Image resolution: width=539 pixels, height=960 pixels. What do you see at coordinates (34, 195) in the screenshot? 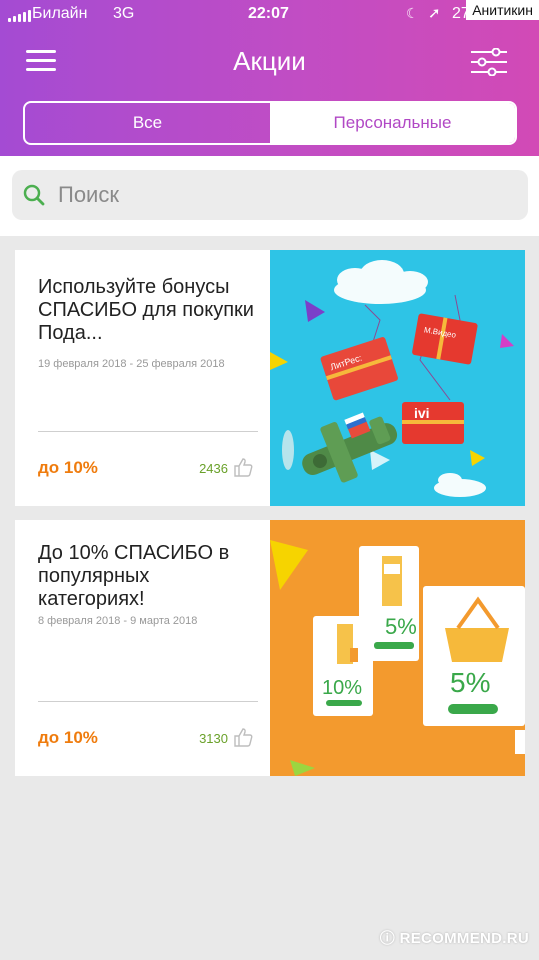
I see `search-icon` at bounding box center [34, 195].